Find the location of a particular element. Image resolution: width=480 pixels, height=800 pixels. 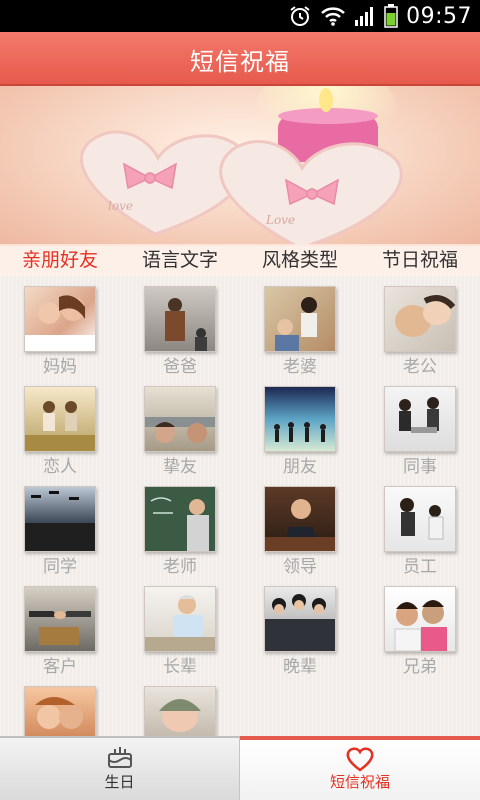

friend-photo is located at coordinates (300, 419).